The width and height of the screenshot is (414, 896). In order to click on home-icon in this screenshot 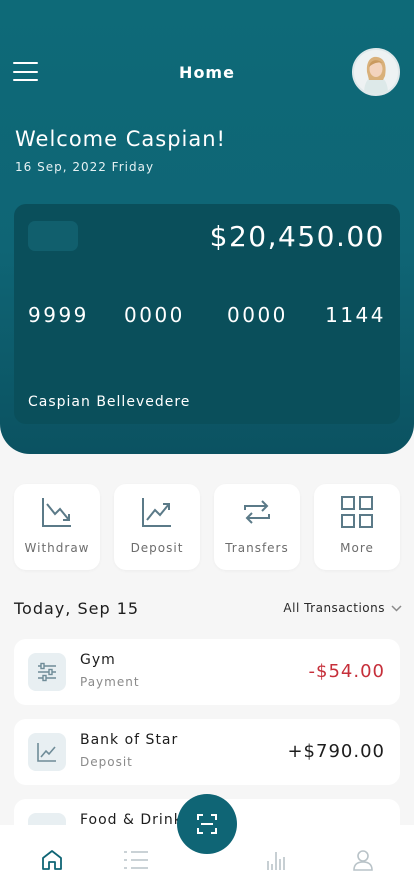, I will do `click(52, 860)`.